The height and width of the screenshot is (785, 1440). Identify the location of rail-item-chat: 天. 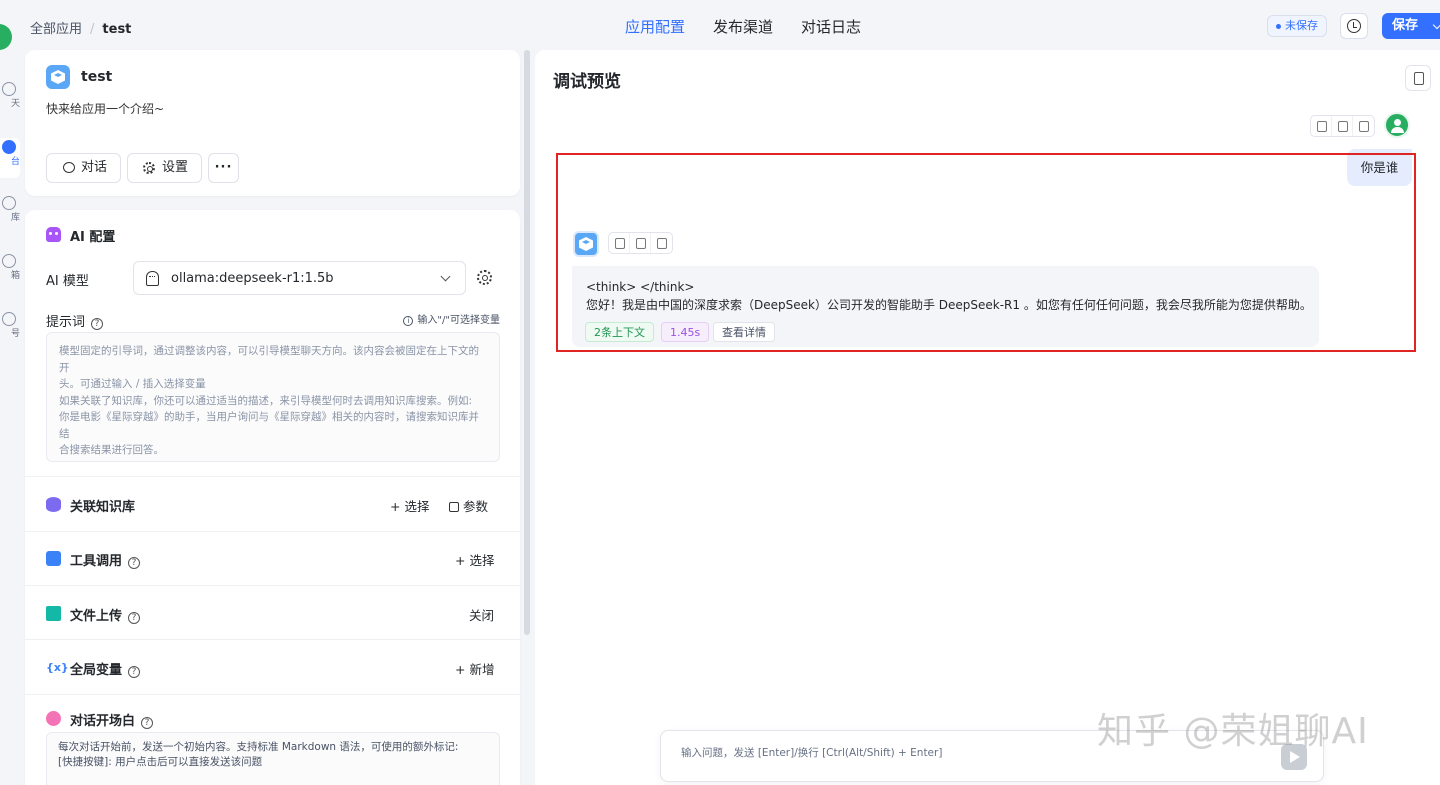
(10, 95).